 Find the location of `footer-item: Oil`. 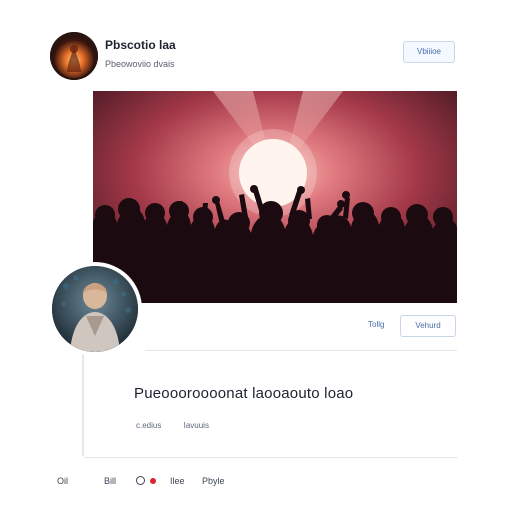

footer-item: Oil is located at coordinates (62, 481).